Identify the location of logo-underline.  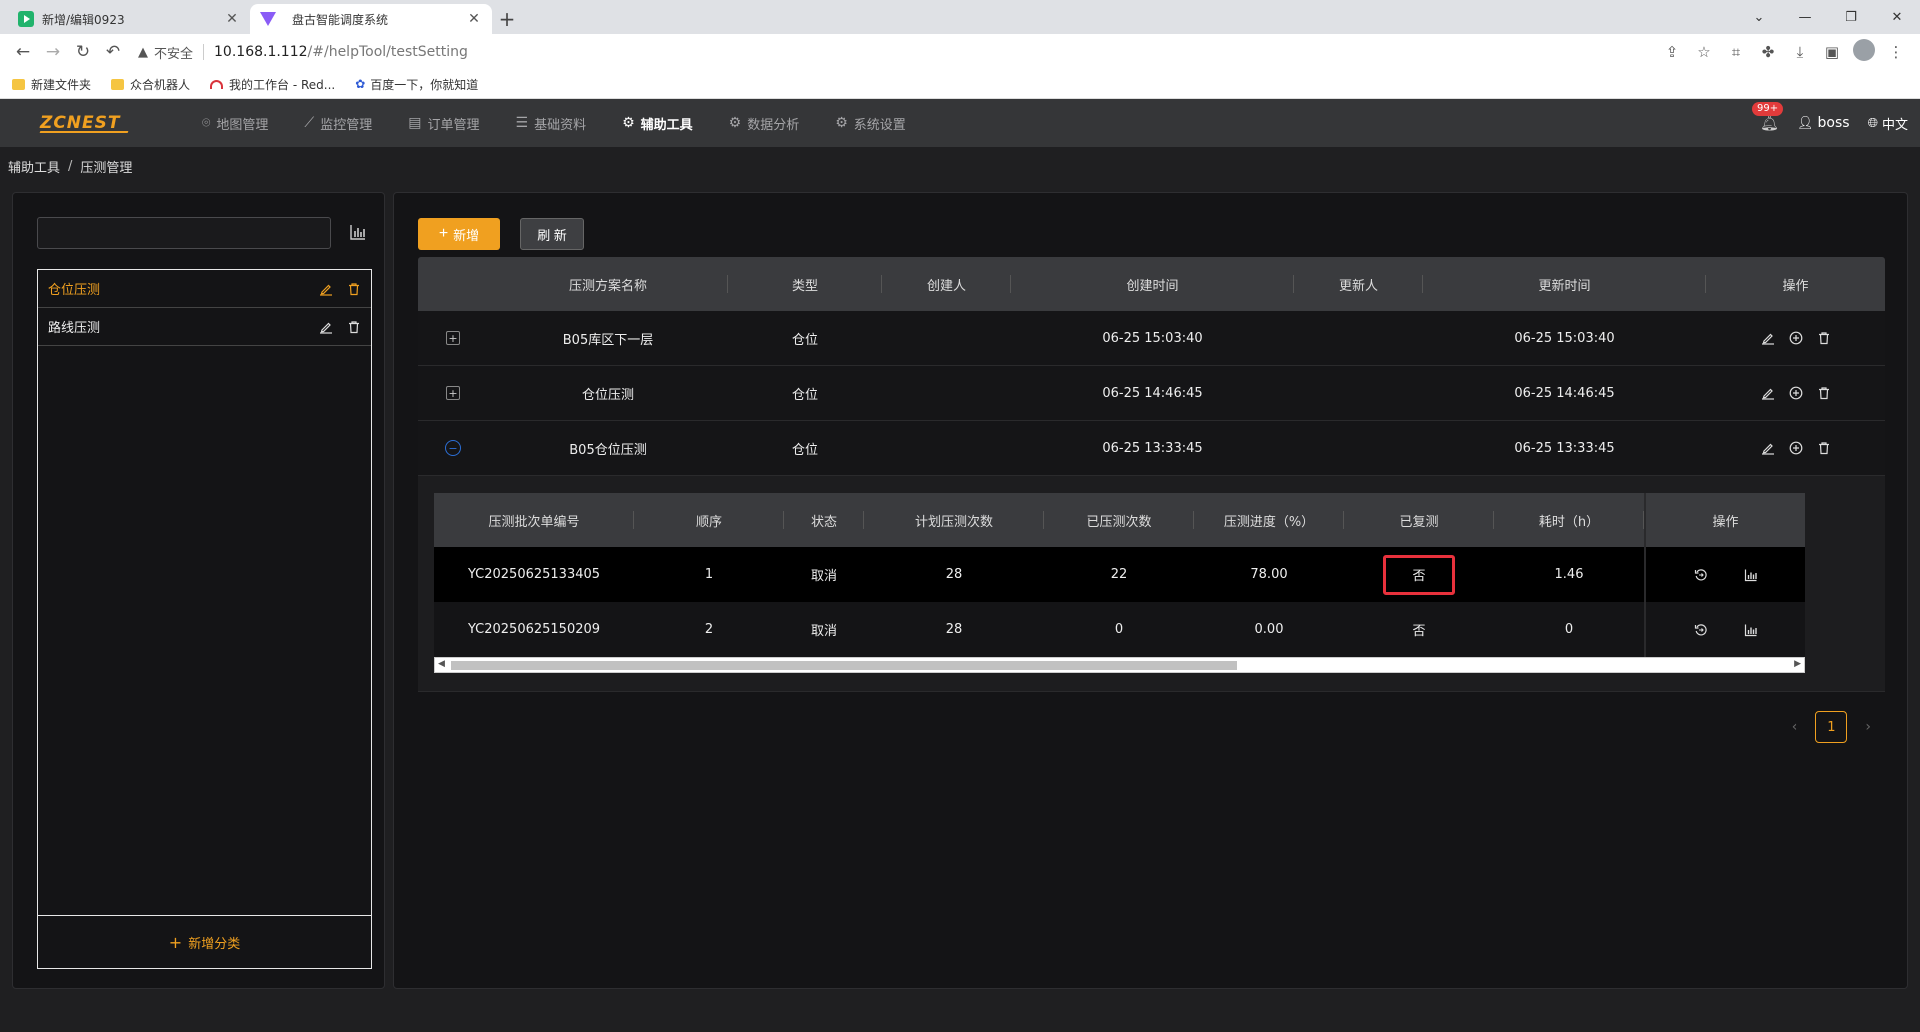
(84, 132).